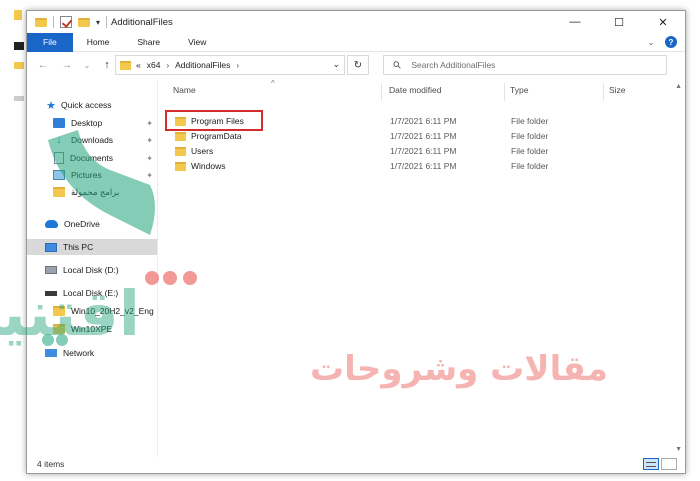 The image size is (700, 481). Describe the element at coordinates (678, 269) in the screenshot. I see `vertical-scrollbar: ▲ ▼` at that location.